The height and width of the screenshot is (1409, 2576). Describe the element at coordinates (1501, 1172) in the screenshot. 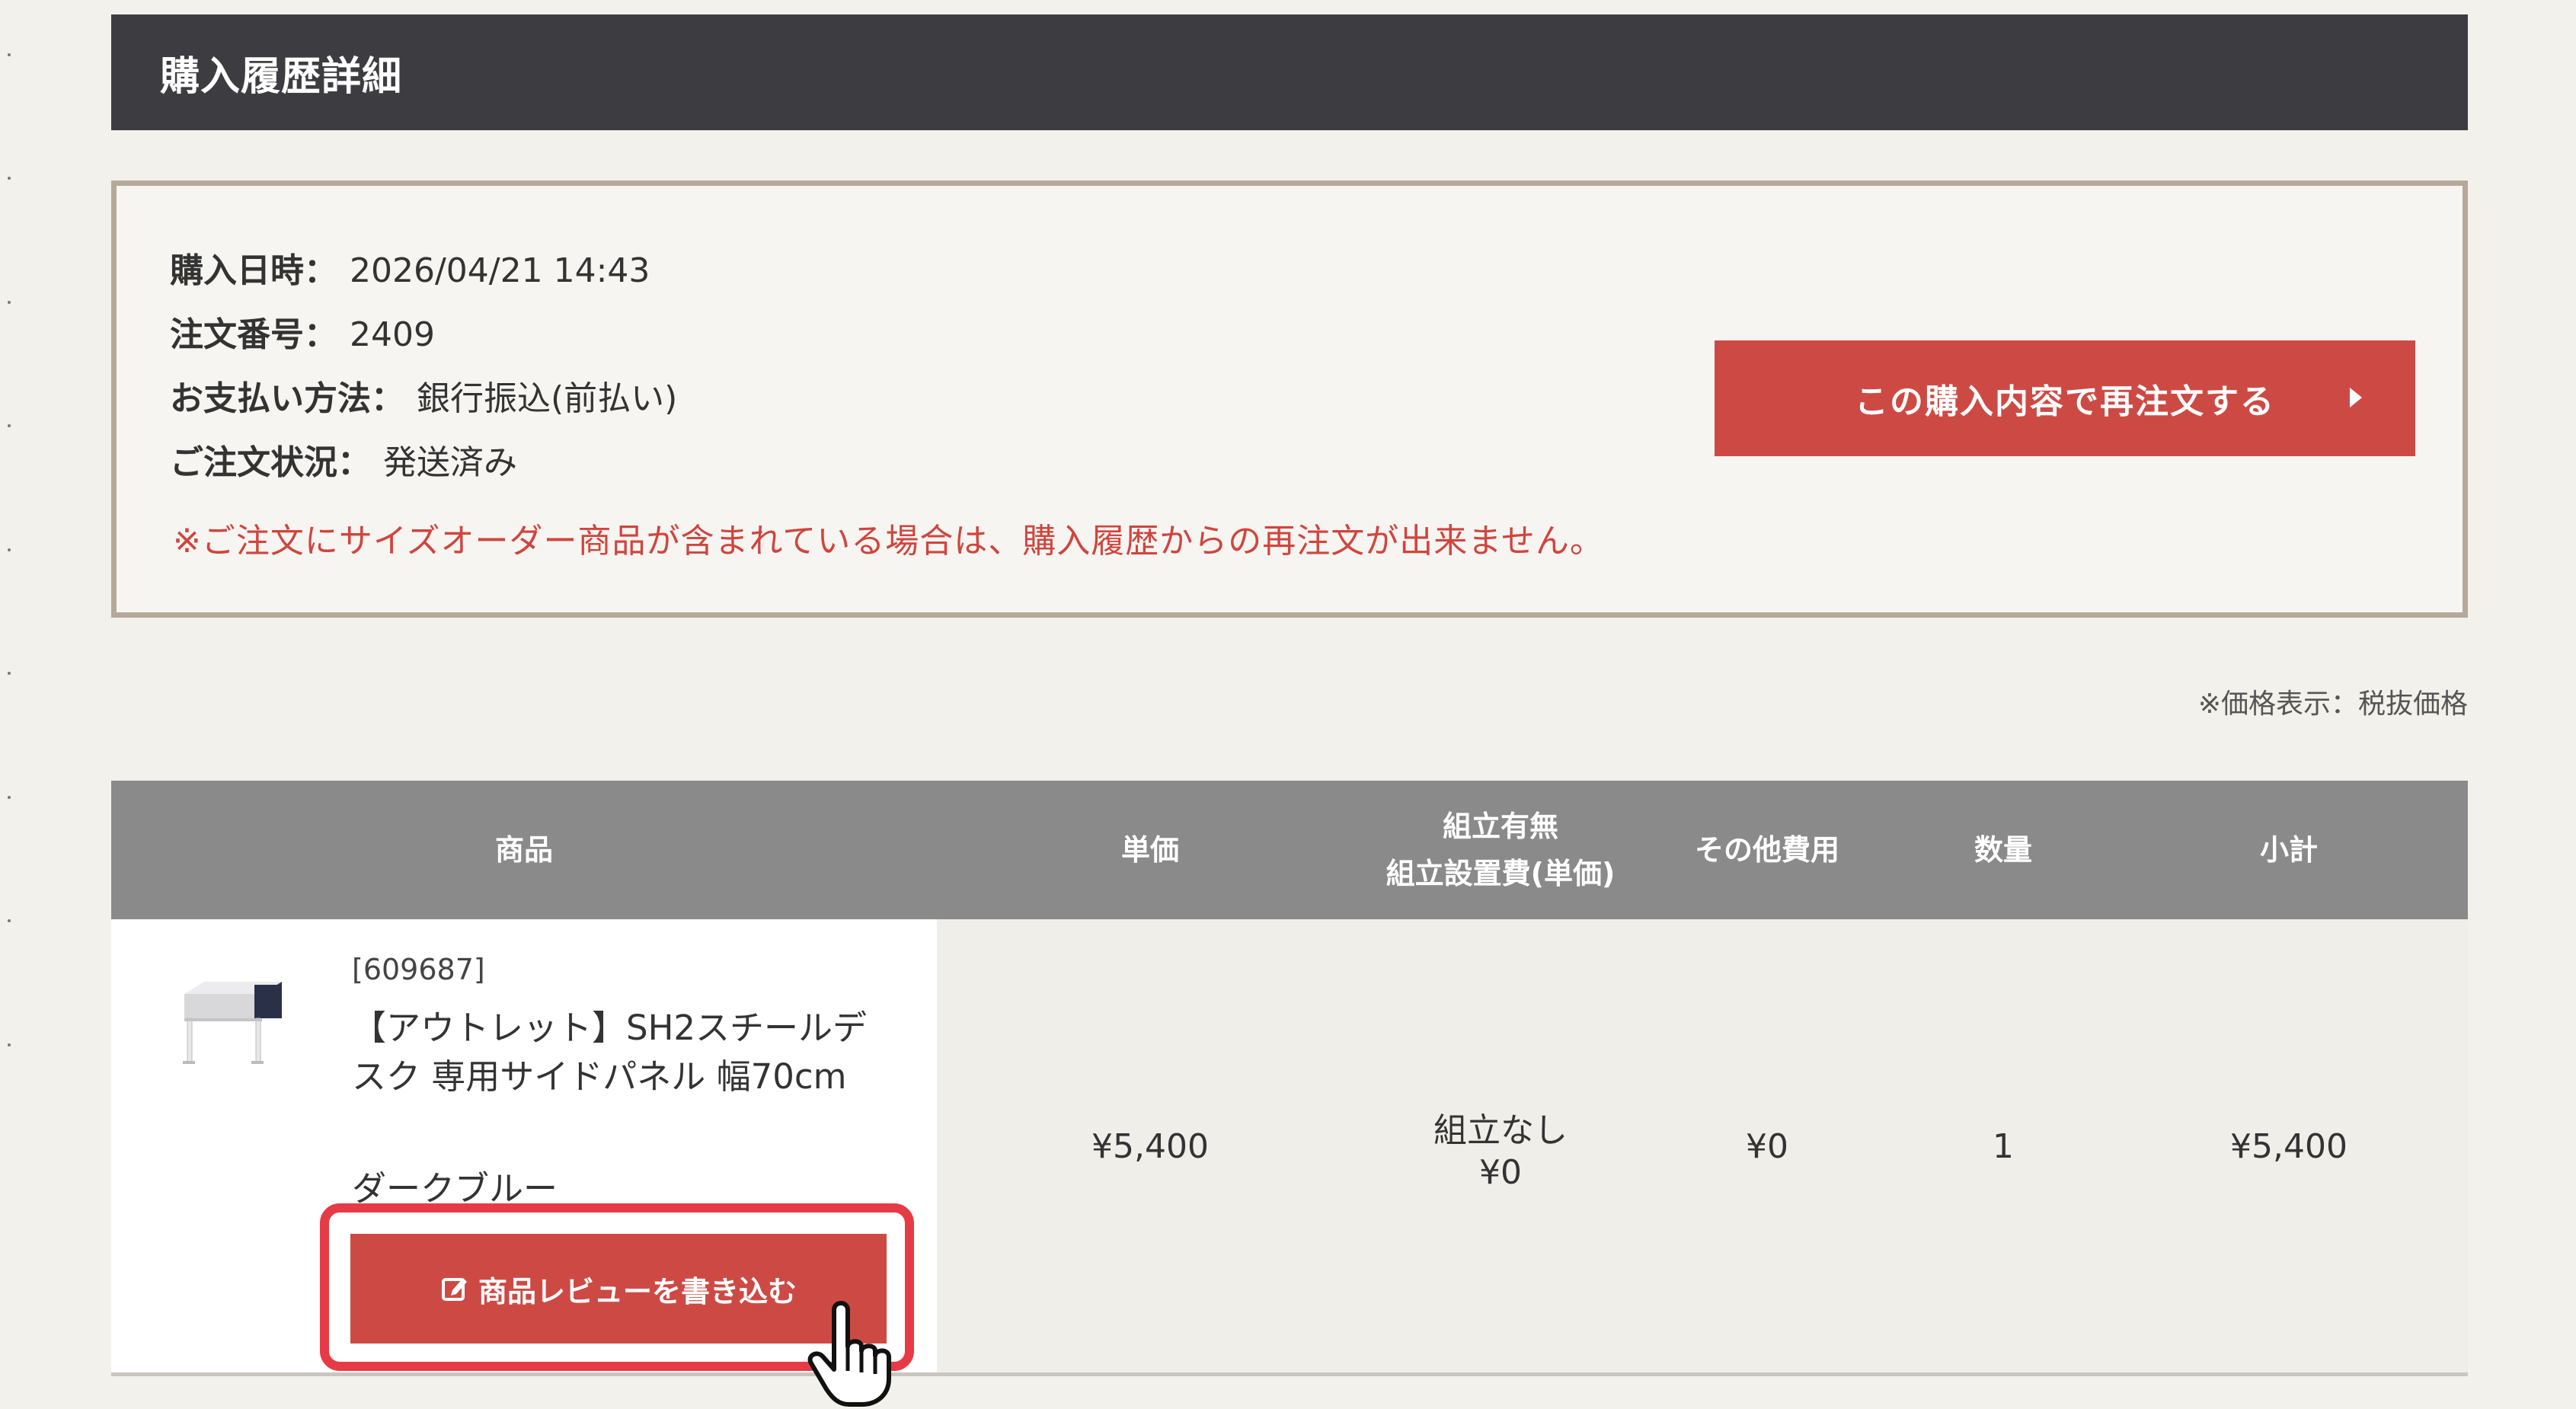

I see `assembly-fee: ¥0` at that location.